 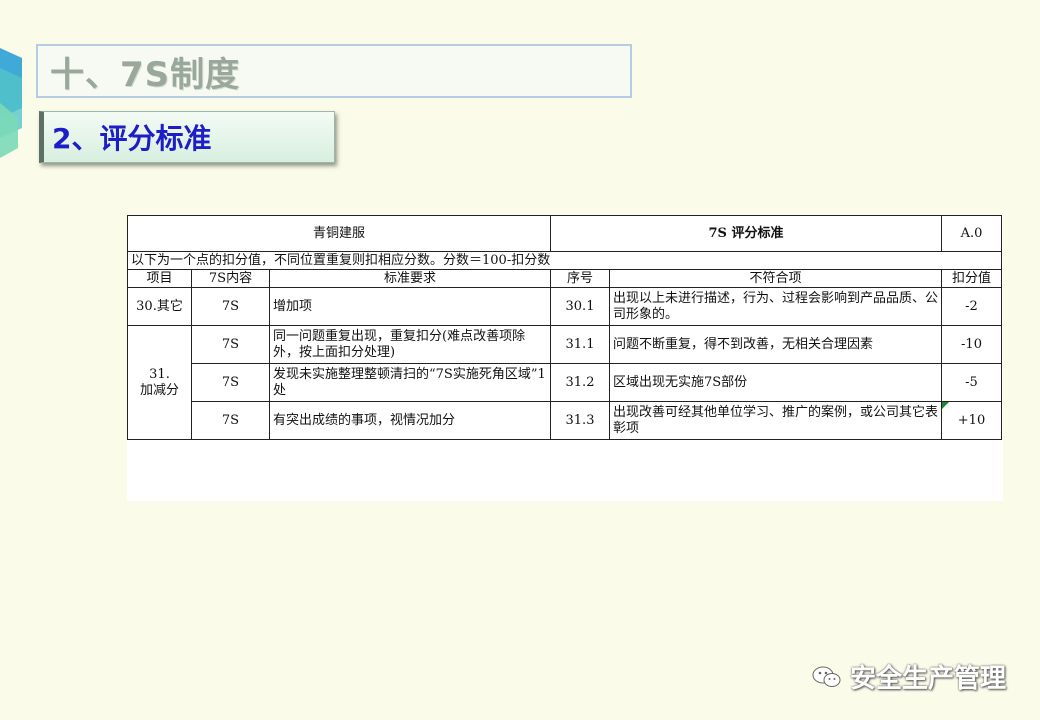 What do you see at coordinates (580, 420) in the screenshot?
I see `number-cell: 31.3` at bounding box center [580, 420].